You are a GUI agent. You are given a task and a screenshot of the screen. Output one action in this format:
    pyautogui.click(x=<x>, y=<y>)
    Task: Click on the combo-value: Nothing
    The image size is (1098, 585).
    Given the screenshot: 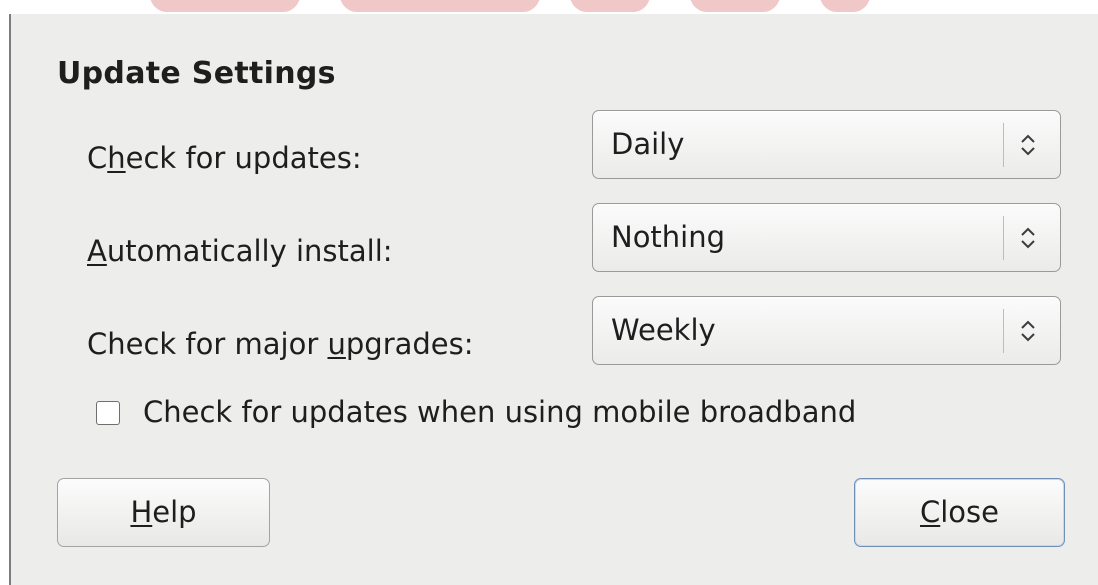 What is the action you would take?
    pyautogui.click(x=668, y=237)
    